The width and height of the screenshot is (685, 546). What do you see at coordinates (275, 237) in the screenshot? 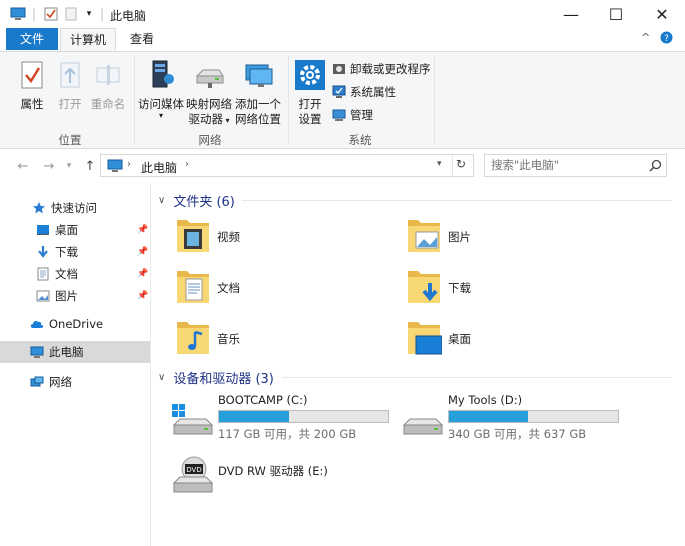
I see `folder-videos: 视频` at bounding box center [275, 237].